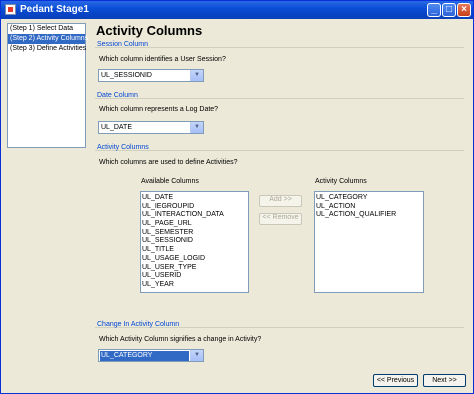 This screenshot has height=394, width=474. I want to click on step-item-define-activities: (Step 3) Define Activities, so click(47, 49).